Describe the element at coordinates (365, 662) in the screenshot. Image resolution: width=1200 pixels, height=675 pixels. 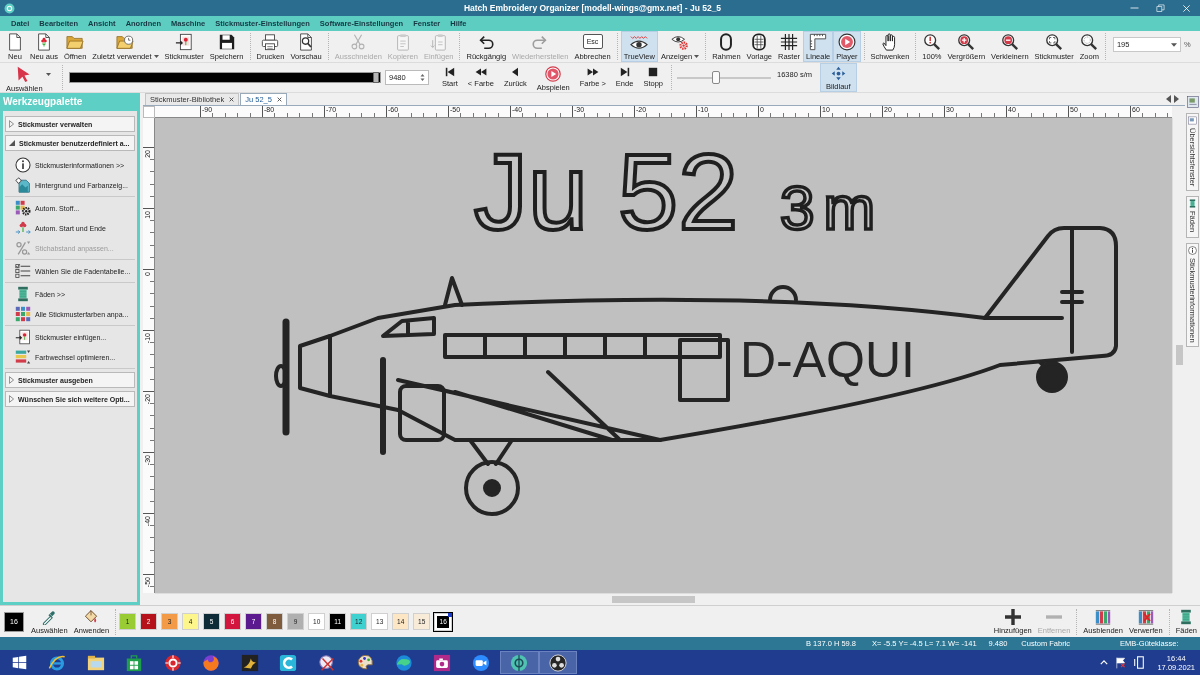
I see `paint-palette-icon` at that location.